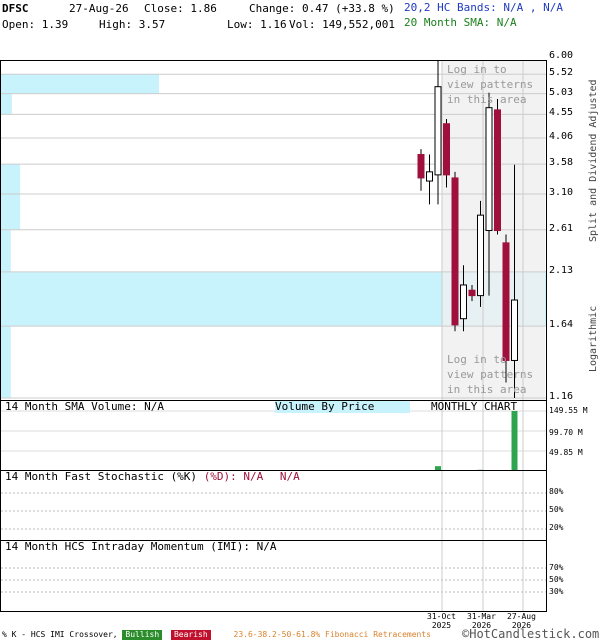 The width and height of the screenshot is (600, 641). I want to click on imi-tick: 50%, so click(556, 579).